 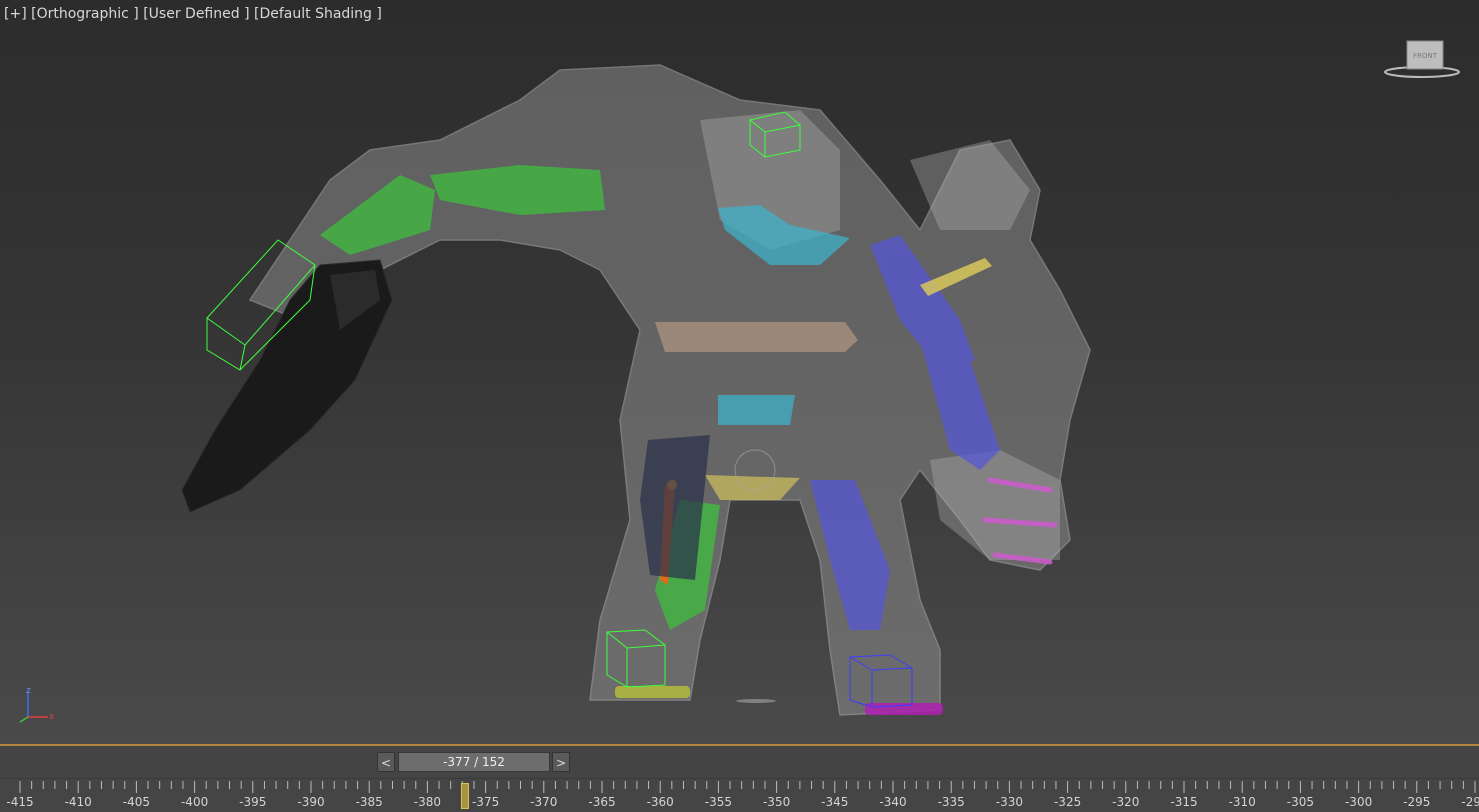 I want to click on track-tick-label: -310, so click(x=1242, y=802).